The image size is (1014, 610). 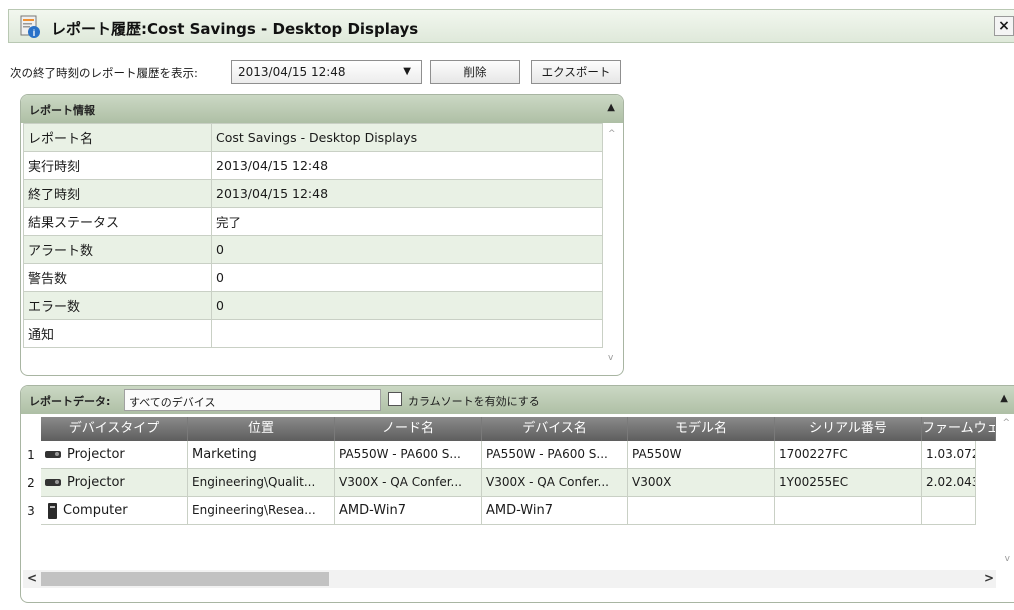 What do you see at coordinates (407, 333) in the screenshot?
I see `info-value` at bounding box center [407, 333].